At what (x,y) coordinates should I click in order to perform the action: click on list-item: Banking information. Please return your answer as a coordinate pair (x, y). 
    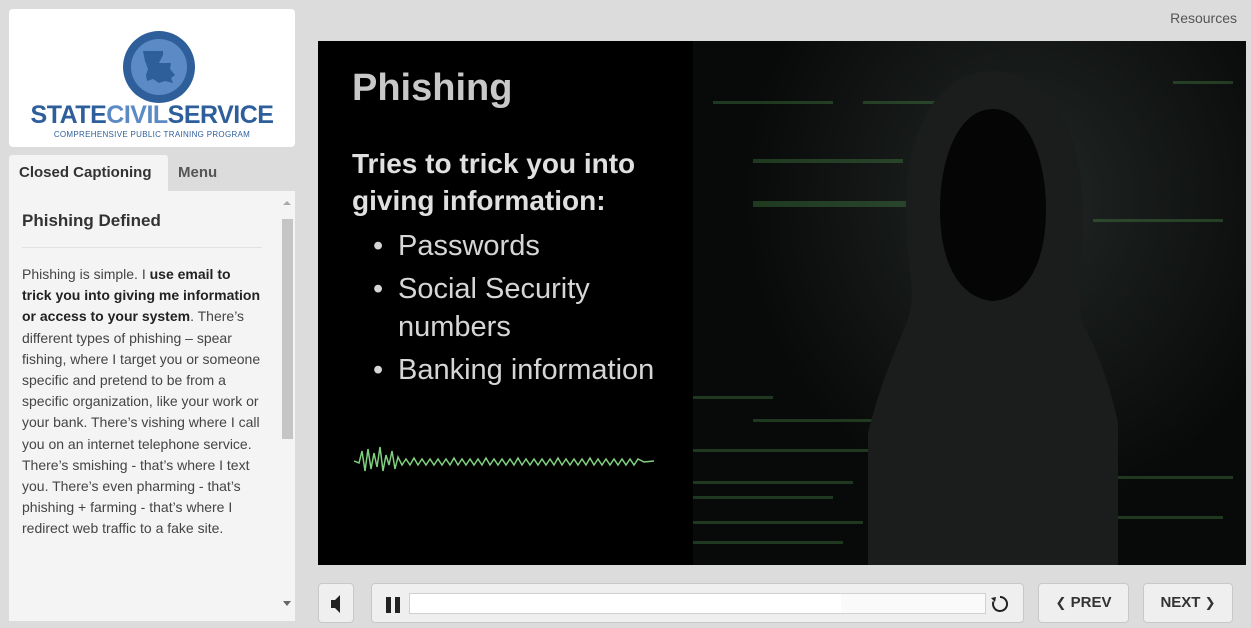
    Looking at the image, I should click on (538, 370).